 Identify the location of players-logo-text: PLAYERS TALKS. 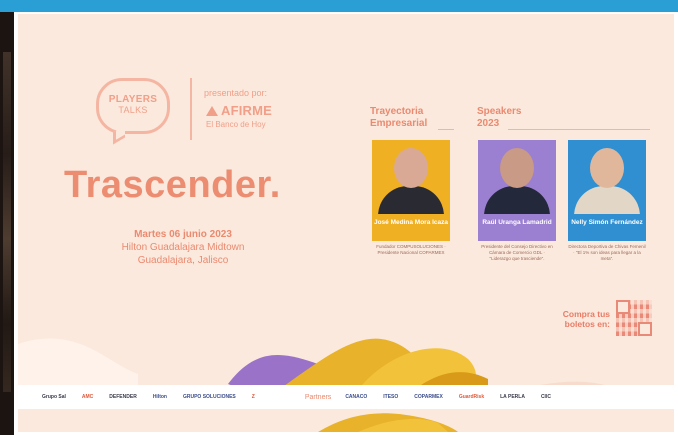
(133, 105).